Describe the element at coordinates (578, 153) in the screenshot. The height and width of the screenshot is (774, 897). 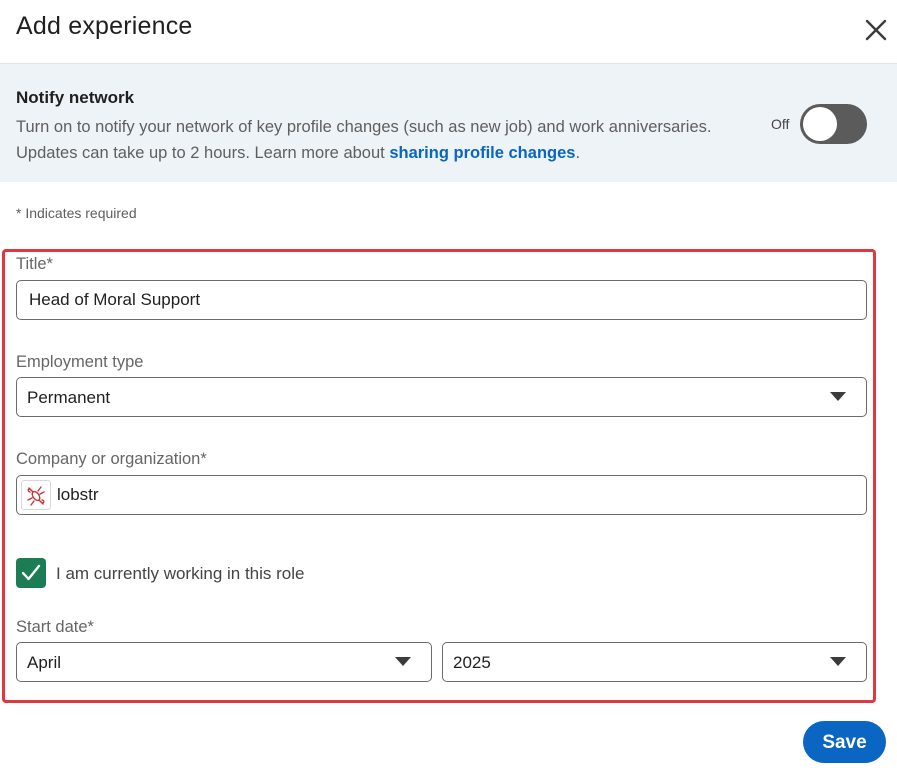
I see `notify-description-end: .` at that location.